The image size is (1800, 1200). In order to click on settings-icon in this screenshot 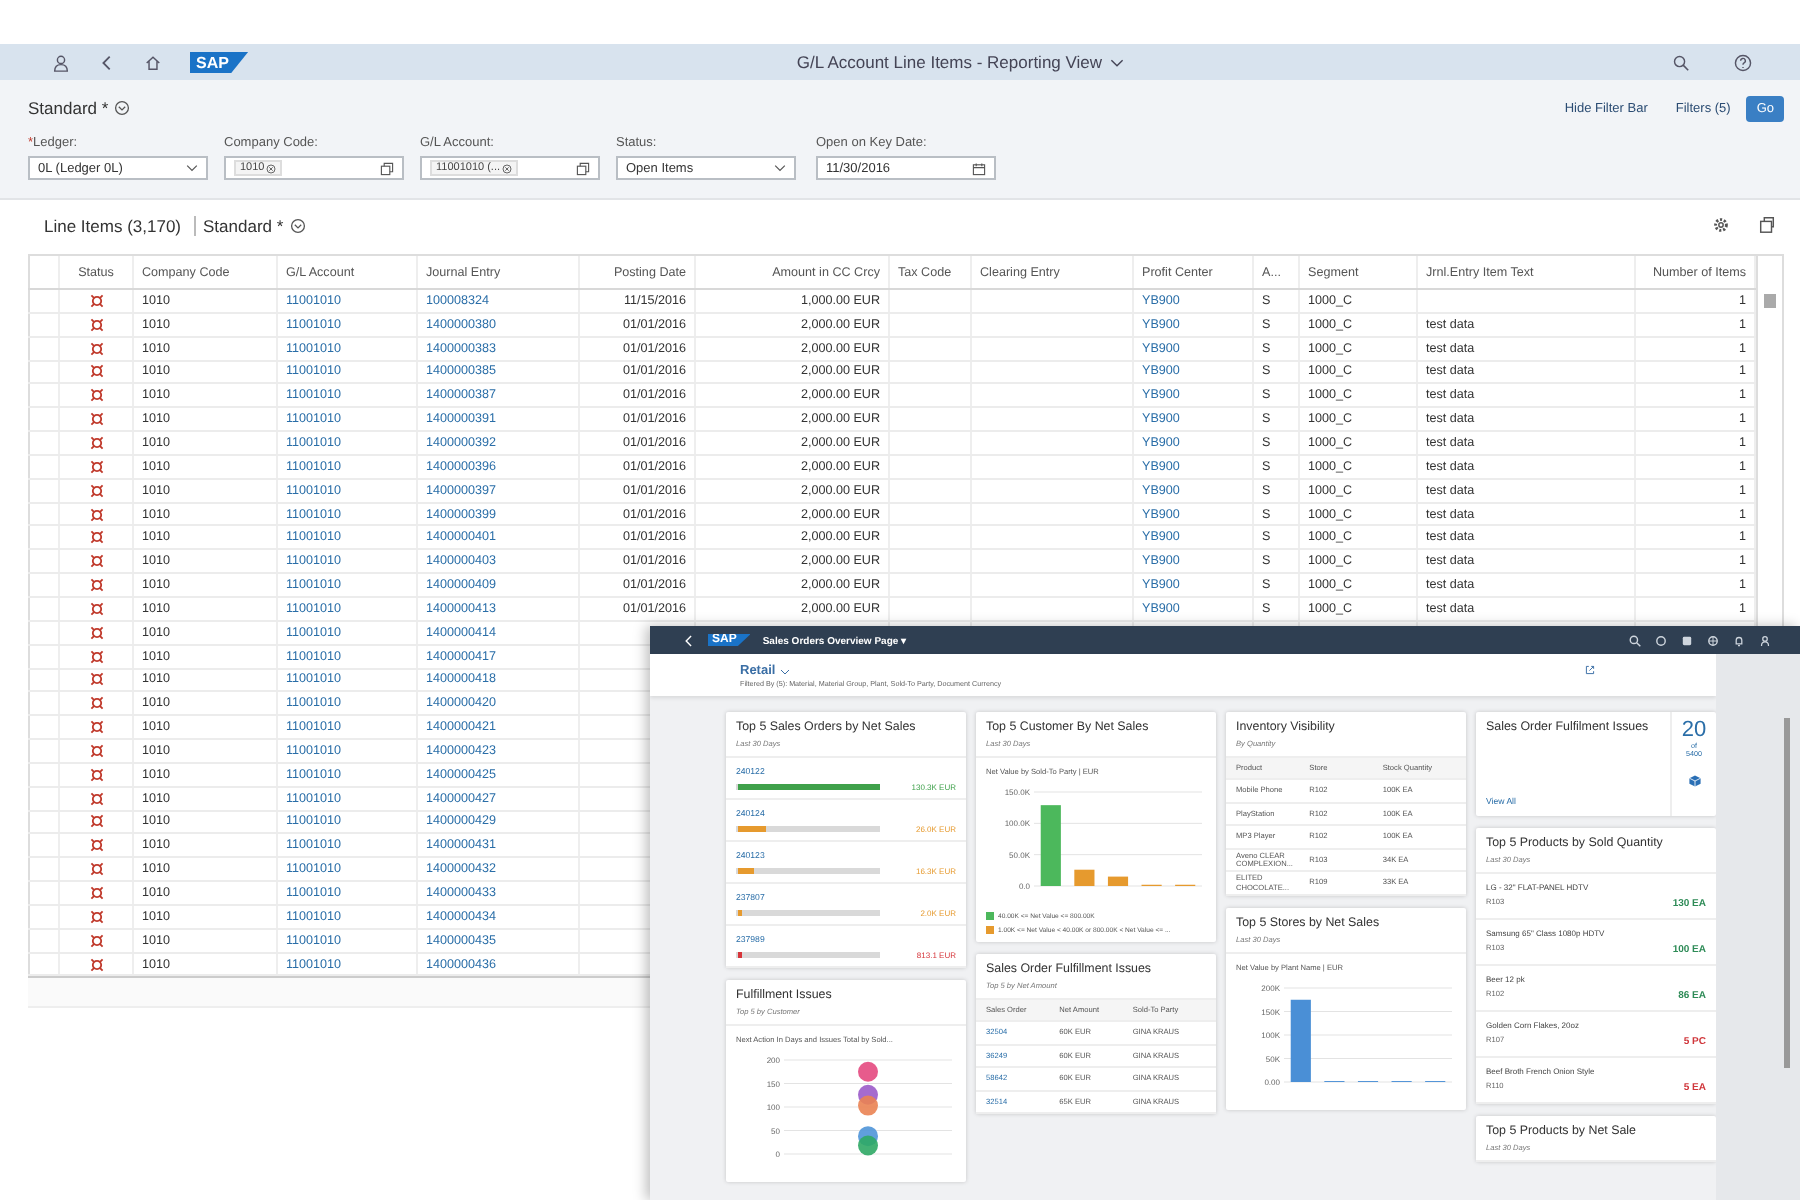, I will do `click(1721, 225)`.